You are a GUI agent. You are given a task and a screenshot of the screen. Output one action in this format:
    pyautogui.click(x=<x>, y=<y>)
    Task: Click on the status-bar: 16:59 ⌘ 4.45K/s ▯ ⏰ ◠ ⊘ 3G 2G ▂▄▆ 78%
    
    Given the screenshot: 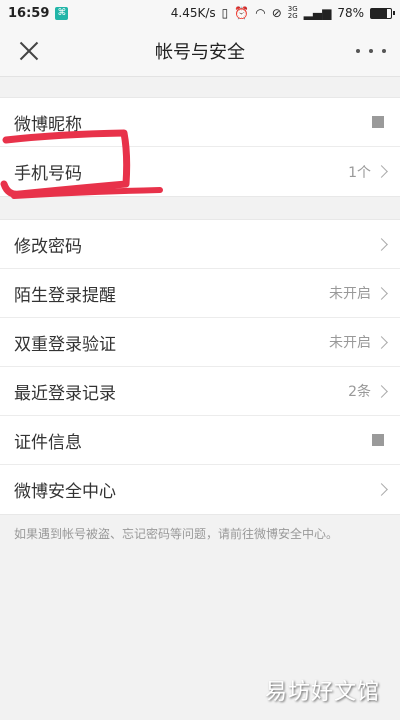 What is the action you would take?
    pyautogui.click(x=200, y=13)
    